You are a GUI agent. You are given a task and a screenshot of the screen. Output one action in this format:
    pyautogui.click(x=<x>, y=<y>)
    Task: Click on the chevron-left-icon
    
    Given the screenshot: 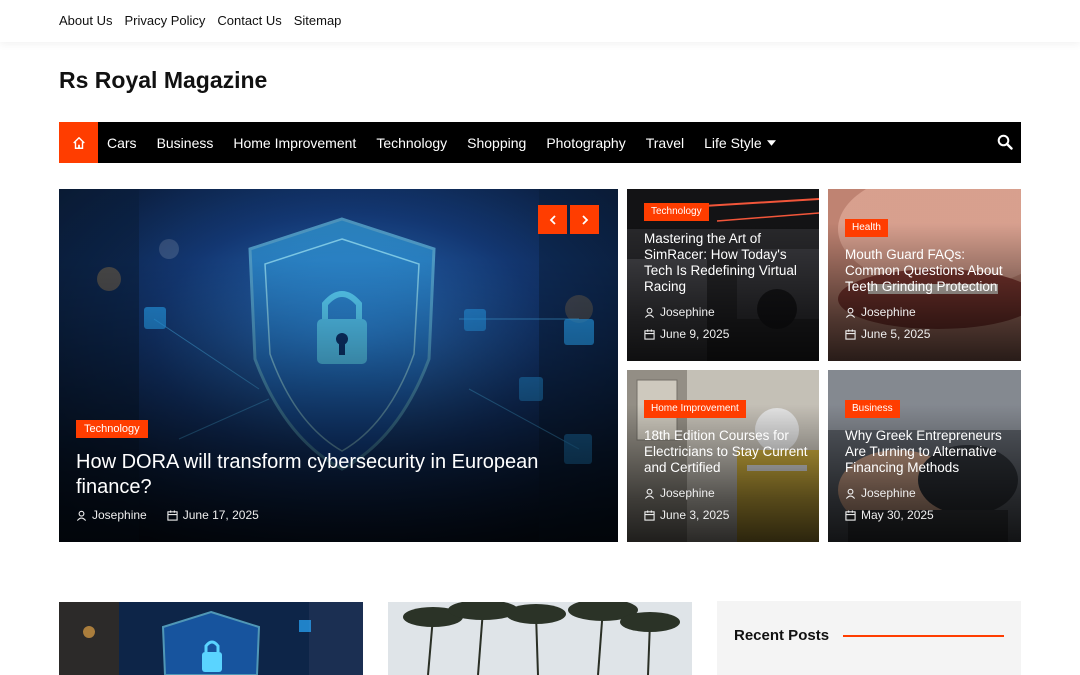 What is the action you would take?
    pyautogui.click(x=552, y=219)
    